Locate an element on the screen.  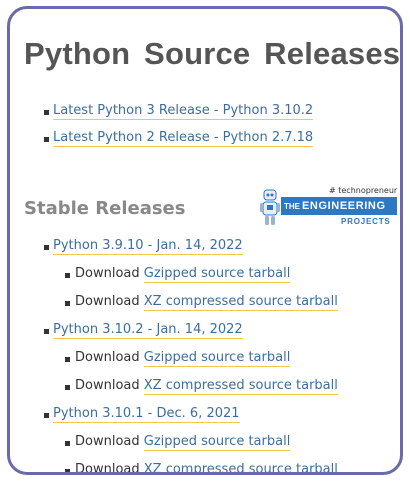
watermark-tagline: # technopreneur is located at coordinates (363, 190).